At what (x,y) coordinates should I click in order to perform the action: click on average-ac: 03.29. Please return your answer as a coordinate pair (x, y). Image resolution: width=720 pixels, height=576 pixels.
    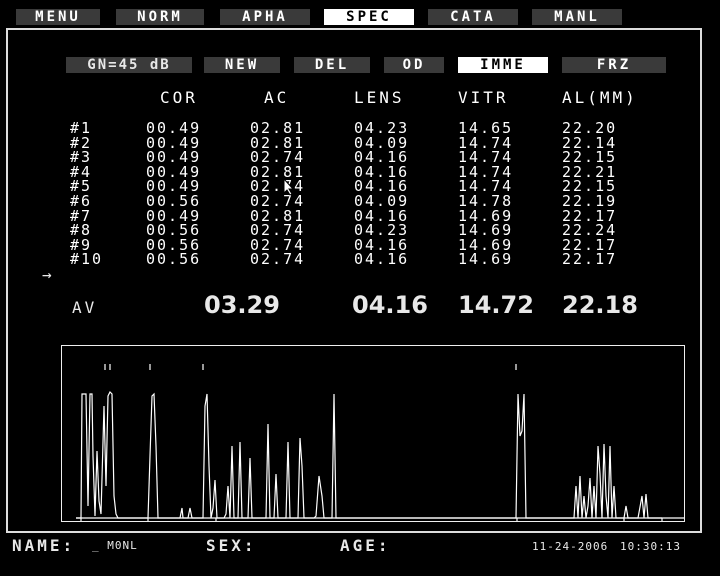
    Looking at the image, I should click on (242, 305).